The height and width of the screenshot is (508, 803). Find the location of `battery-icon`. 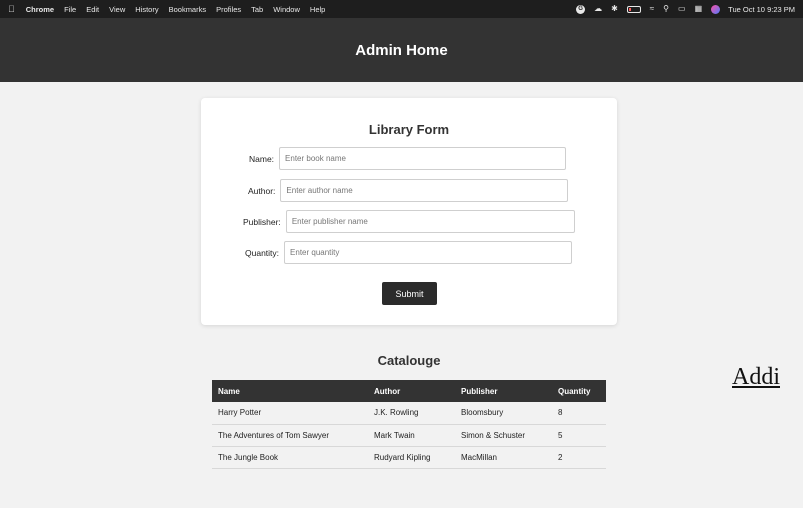

battery-icon is located at coordinates (633, 9).